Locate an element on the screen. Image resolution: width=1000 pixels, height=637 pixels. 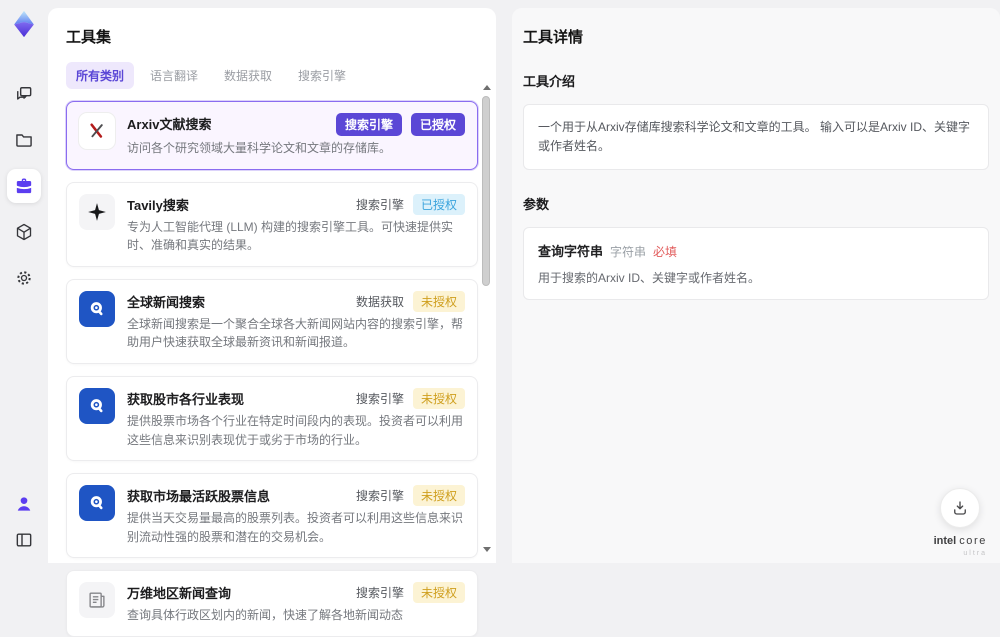
tool-name: 万维地区新闻查询 is located at coordinates (179, 594).